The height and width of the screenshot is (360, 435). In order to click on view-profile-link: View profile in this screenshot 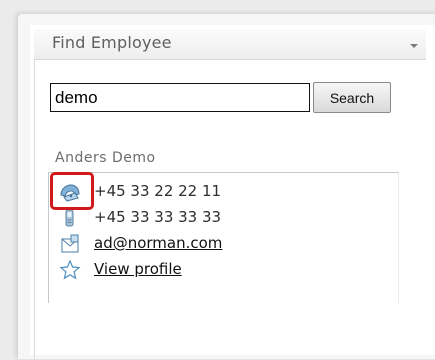, I will do `click(138, 269)`.